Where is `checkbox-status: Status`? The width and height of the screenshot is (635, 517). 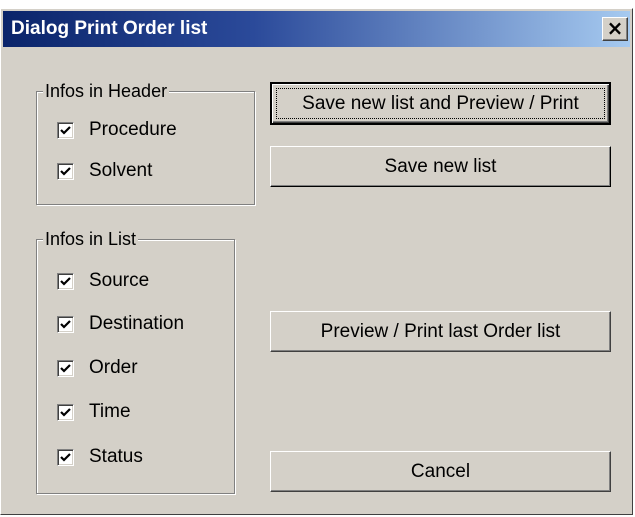
checkbox-status: Status is located at coordinates (100, 457).